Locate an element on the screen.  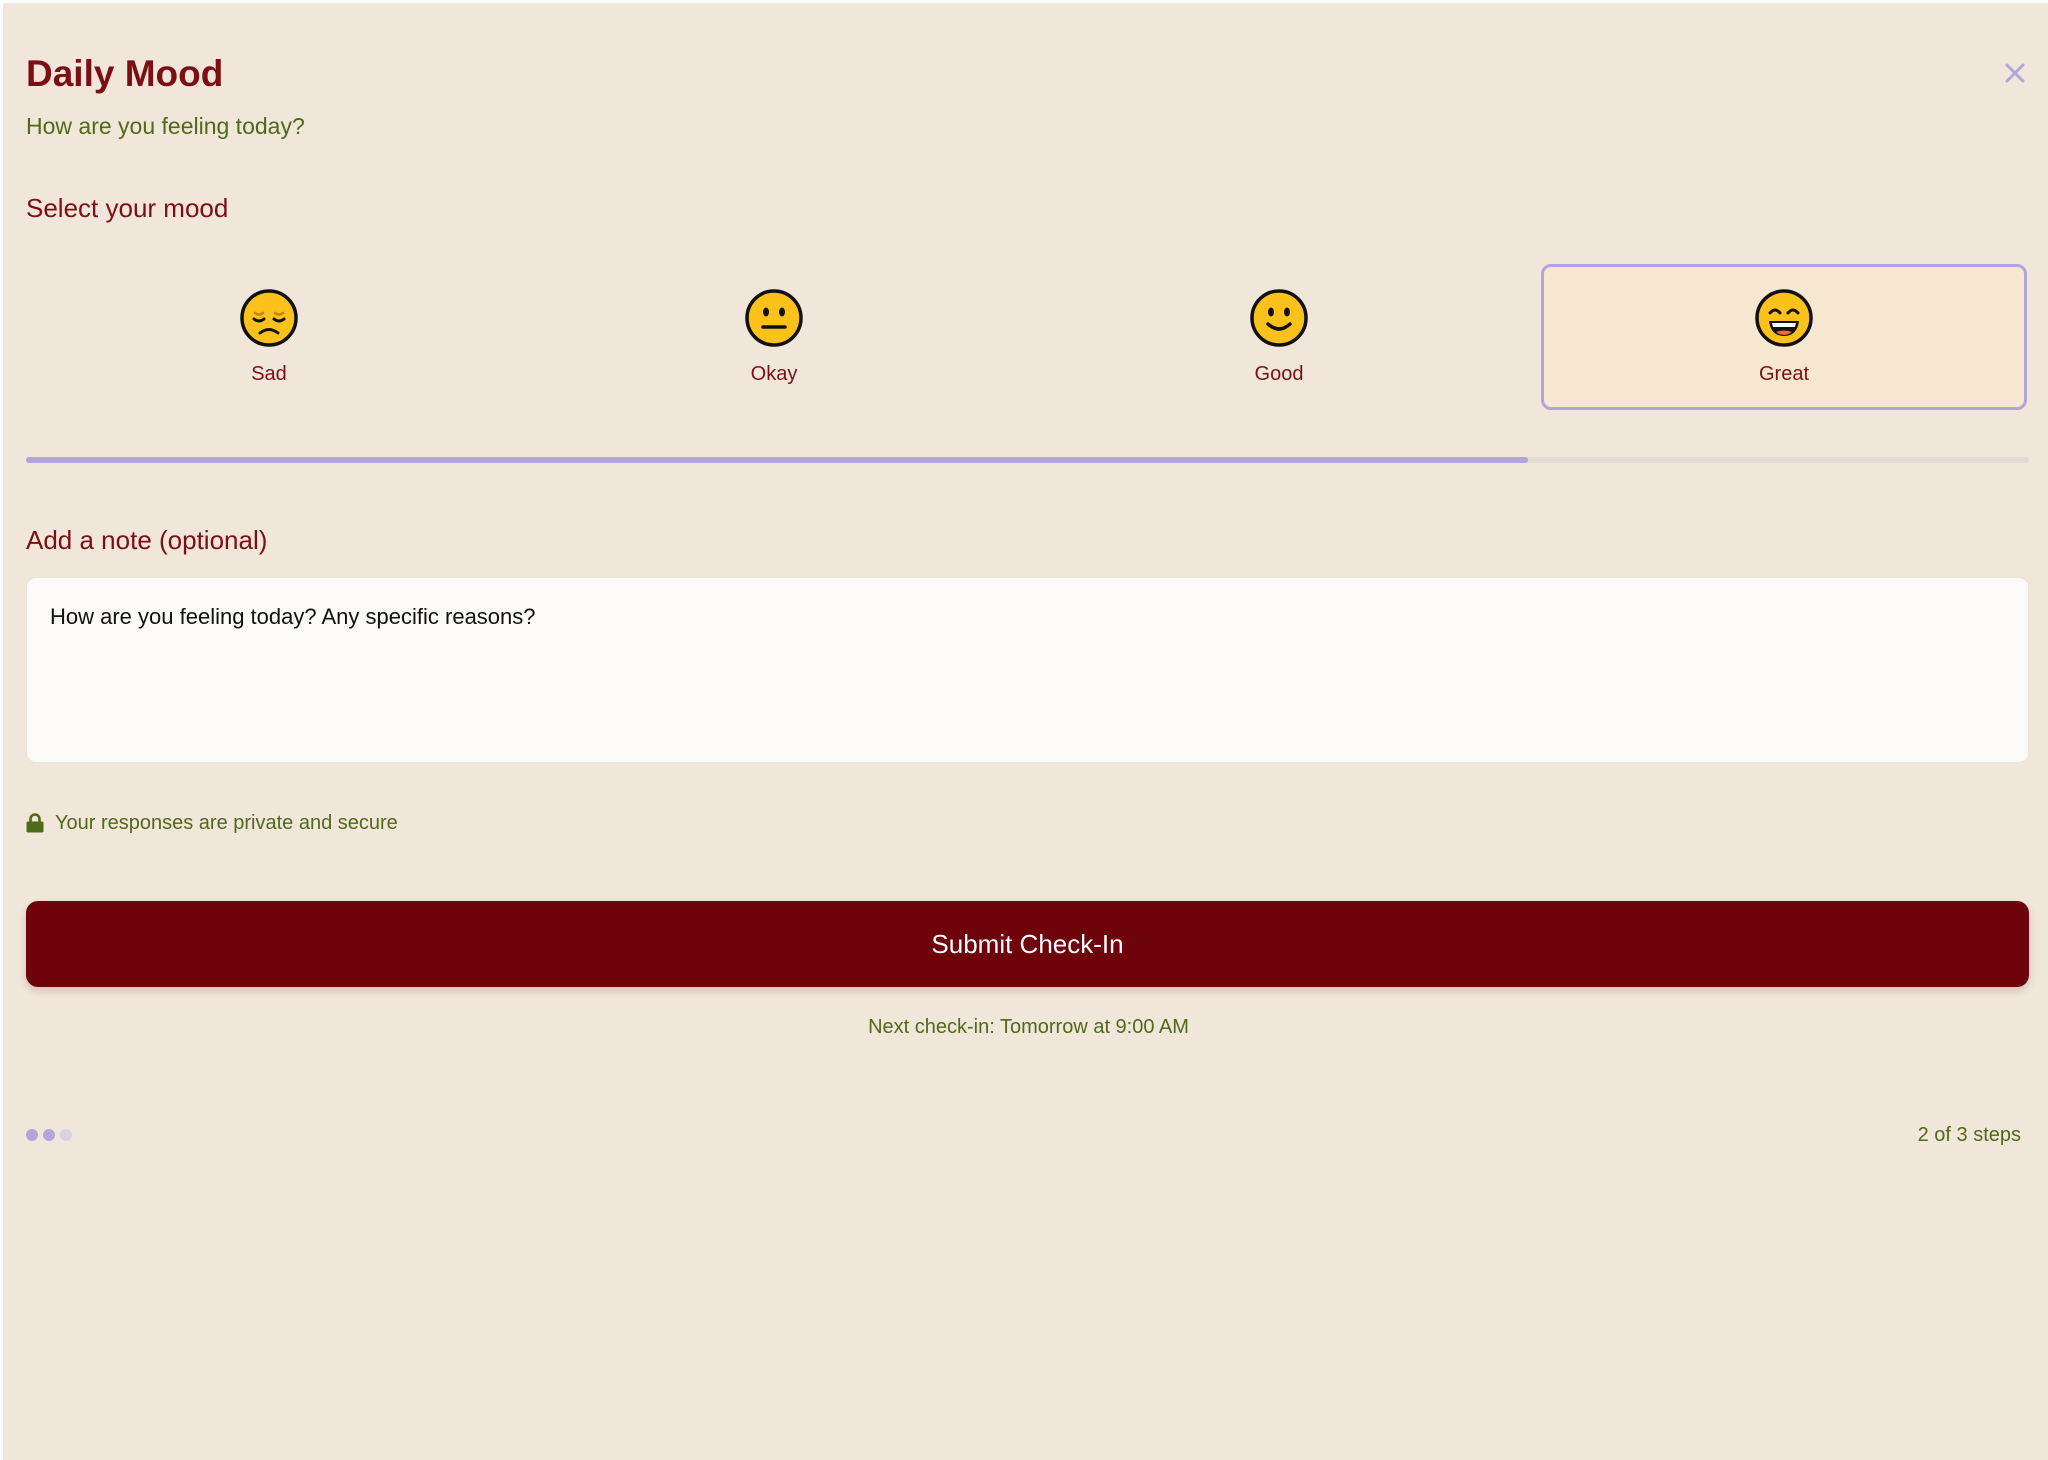
page-subtitle: How are you feeling today? is located at coordinates (165, 126).